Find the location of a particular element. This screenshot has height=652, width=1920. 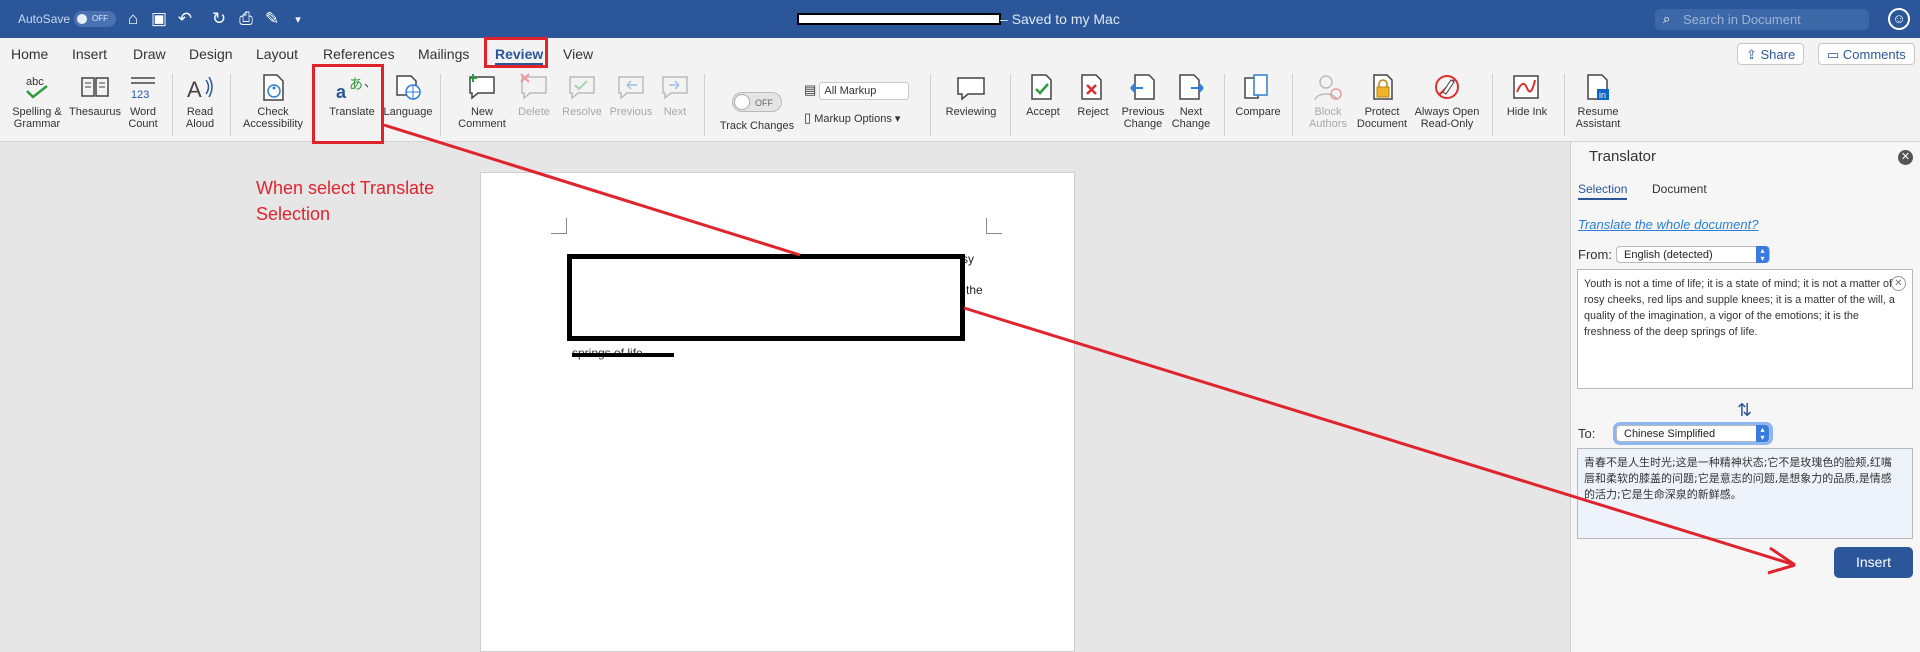

protect-document-button: Protect Document is located at coordinates (1382, 101).